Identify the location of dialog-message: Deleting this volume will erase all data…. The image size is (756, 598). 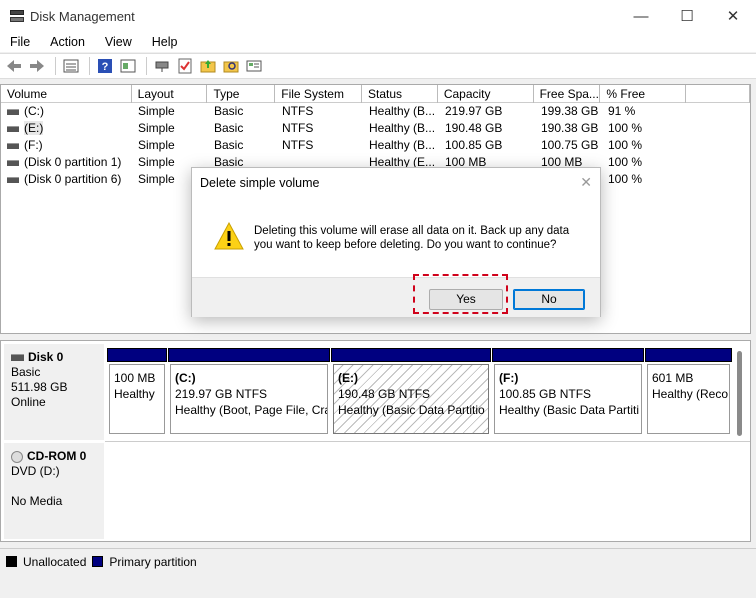
(412, 238).